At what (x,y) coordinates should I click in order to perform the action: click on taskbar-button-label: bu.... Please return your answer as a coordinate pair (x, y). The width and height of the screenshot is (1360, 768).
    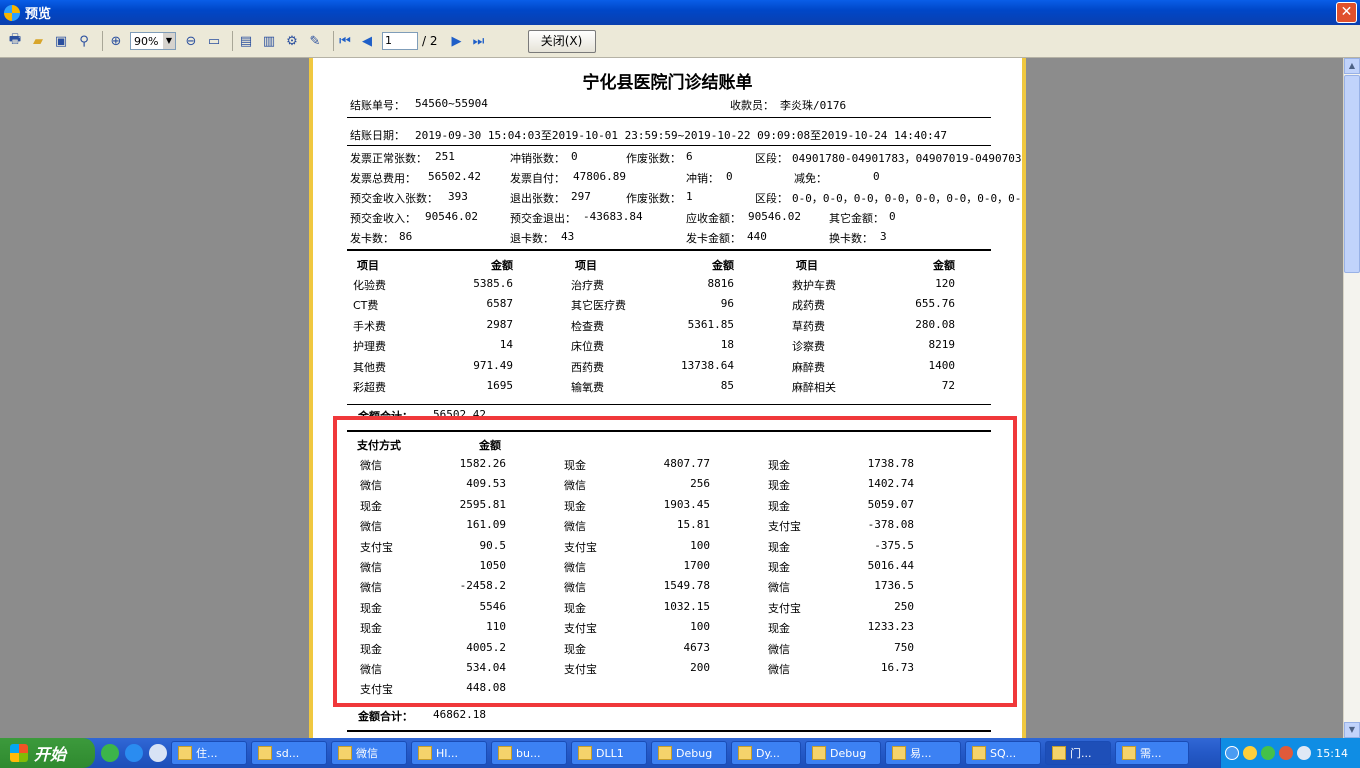
    Looking at the image, I should click on (528, 753).